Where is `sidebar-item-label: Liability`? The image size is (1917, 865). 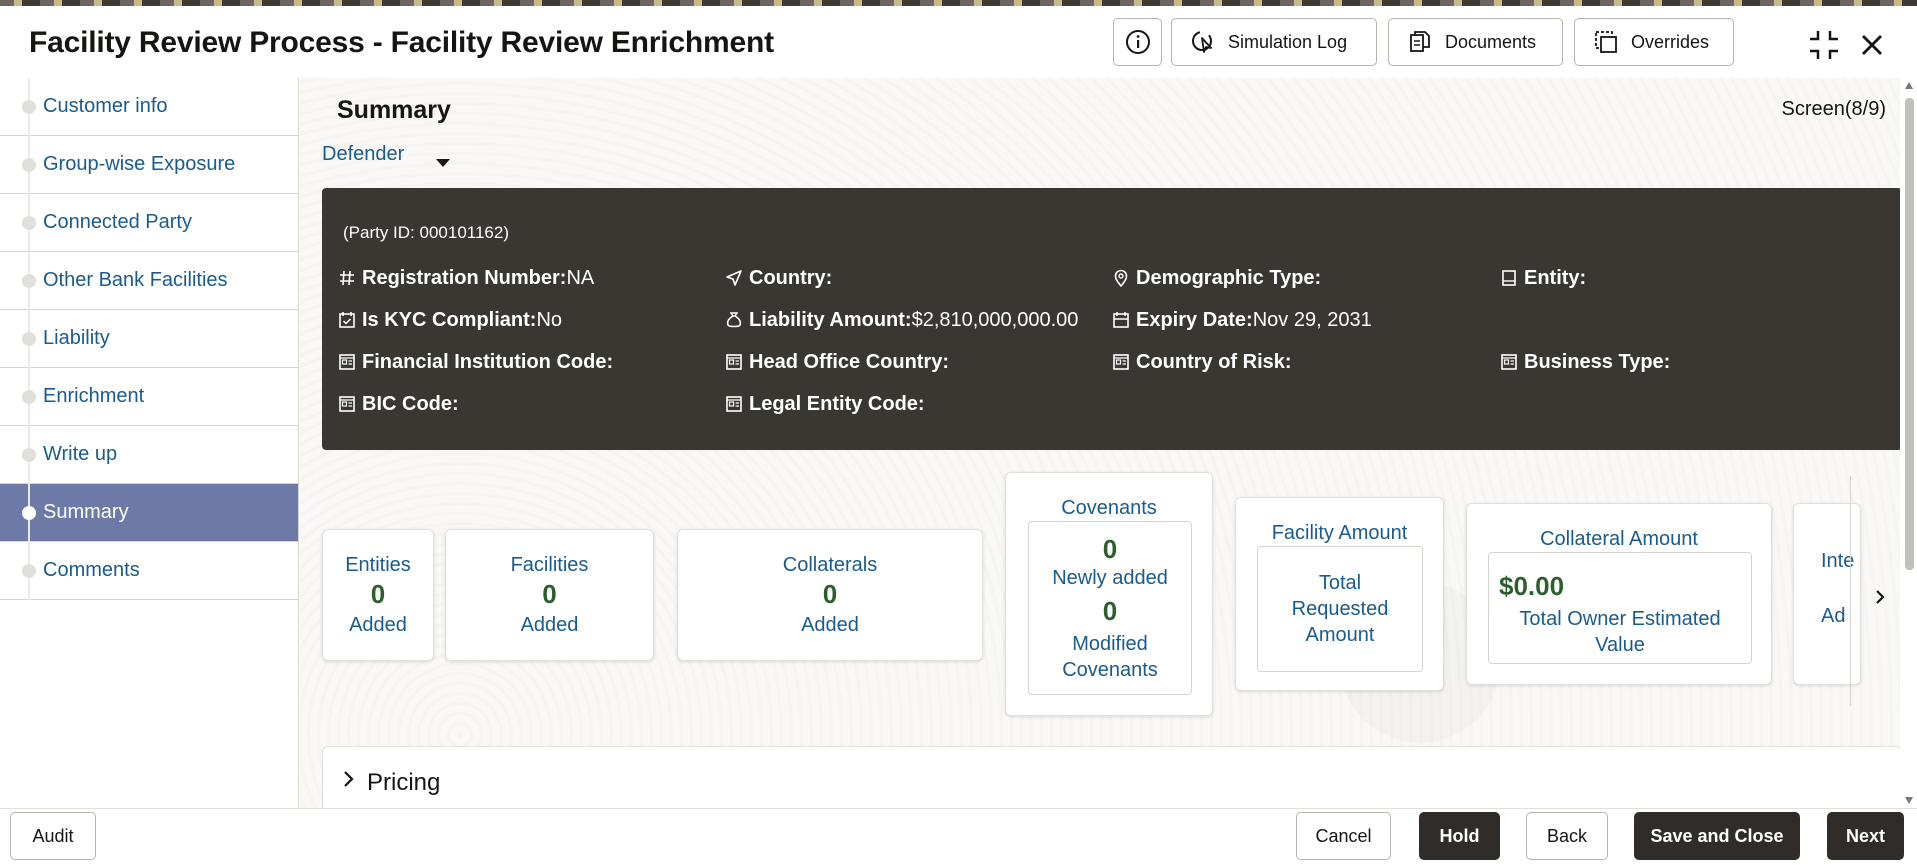 sidebar-item-label: Liability is located at coordinates (76, 338).